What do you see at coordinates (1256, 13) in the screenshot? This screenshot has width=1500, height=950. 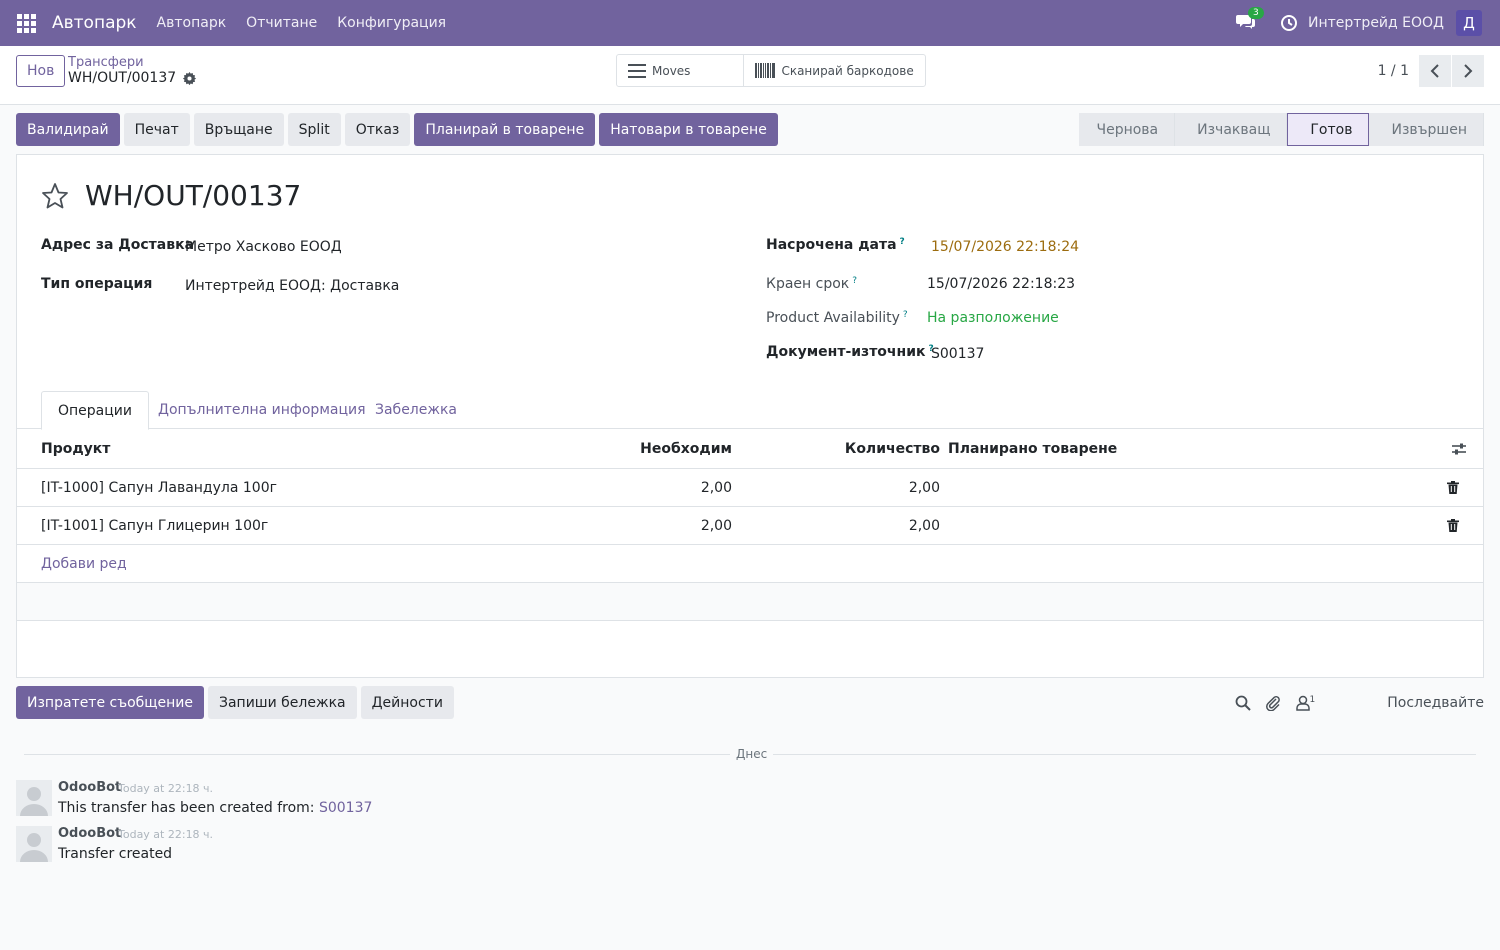 I see `messages-count-badge: 3` at bounding box center [1256, 13].